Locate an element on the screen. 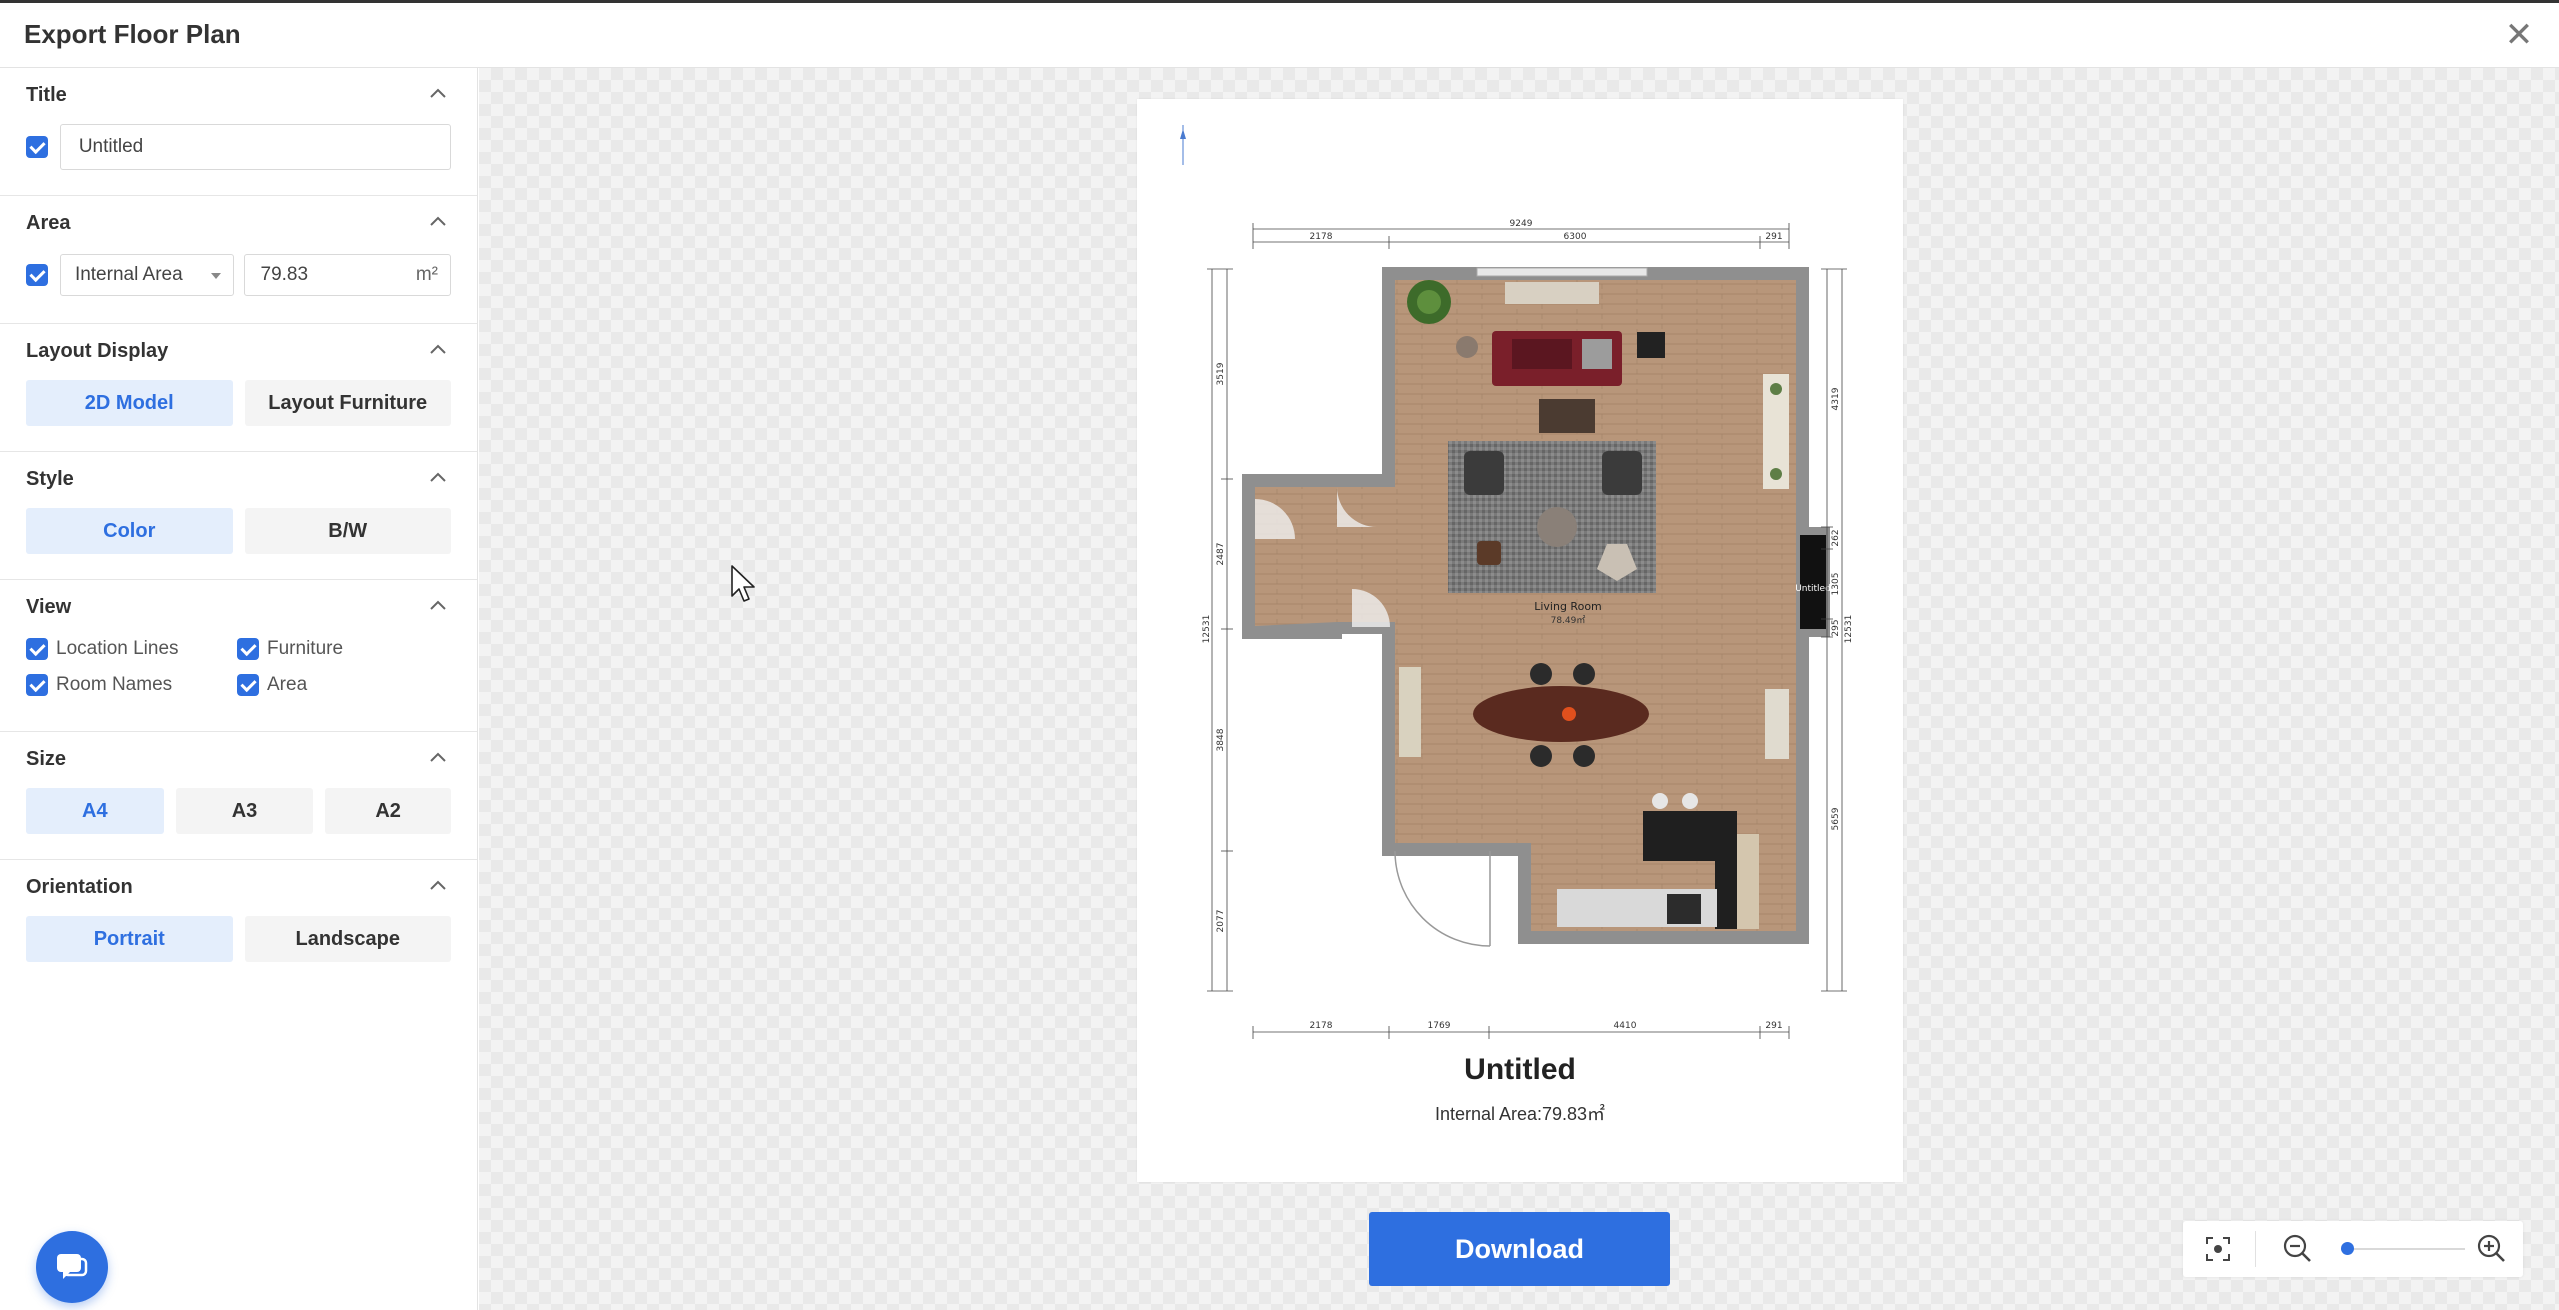 This screenshot has height=1310, width=2559. orientation-landscape-button: Landscape is located at coordinates (347, 939).